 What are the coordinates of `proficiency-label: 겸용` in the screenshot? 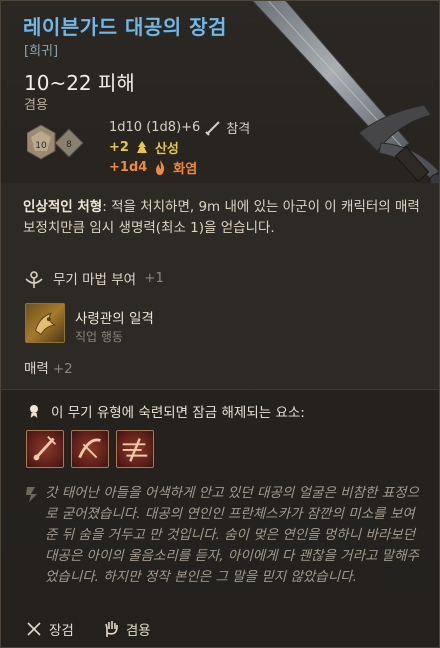 It's located at (36, 105).